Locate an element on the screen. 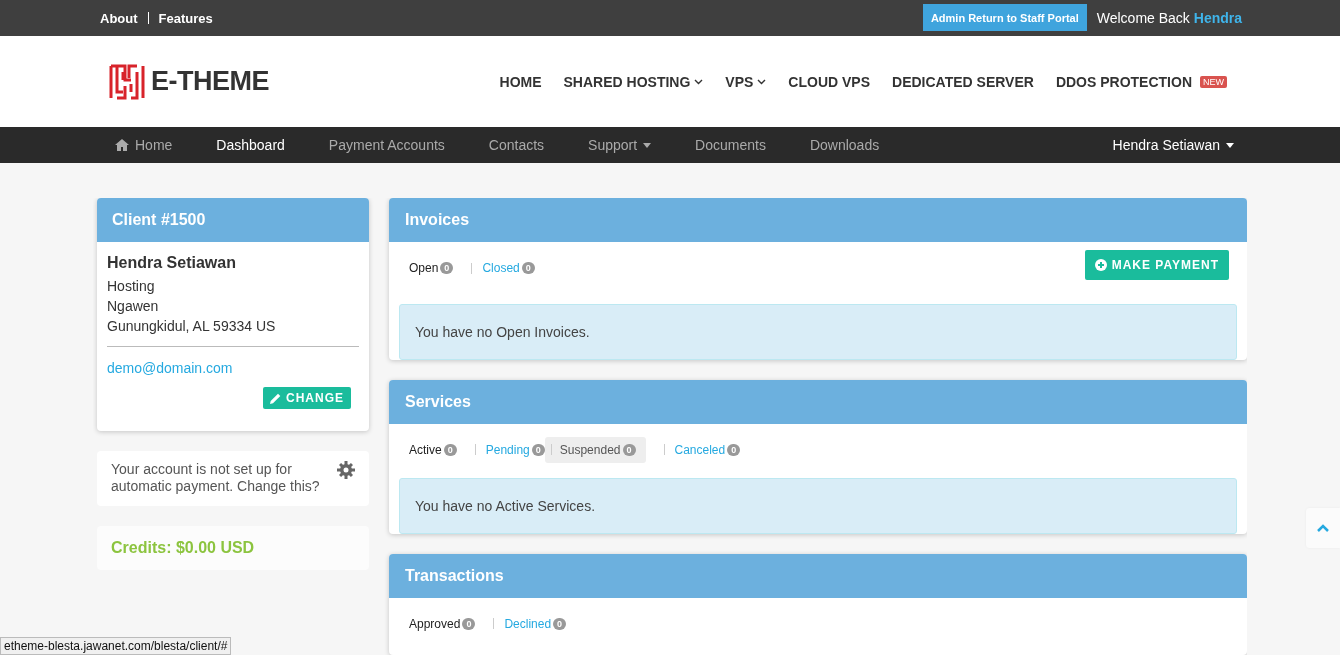 The height and width of the screenshot is (655, 1340). notice-text: Your account is not set up for automatic payment. Change this? is located at coordinates (216, 478).